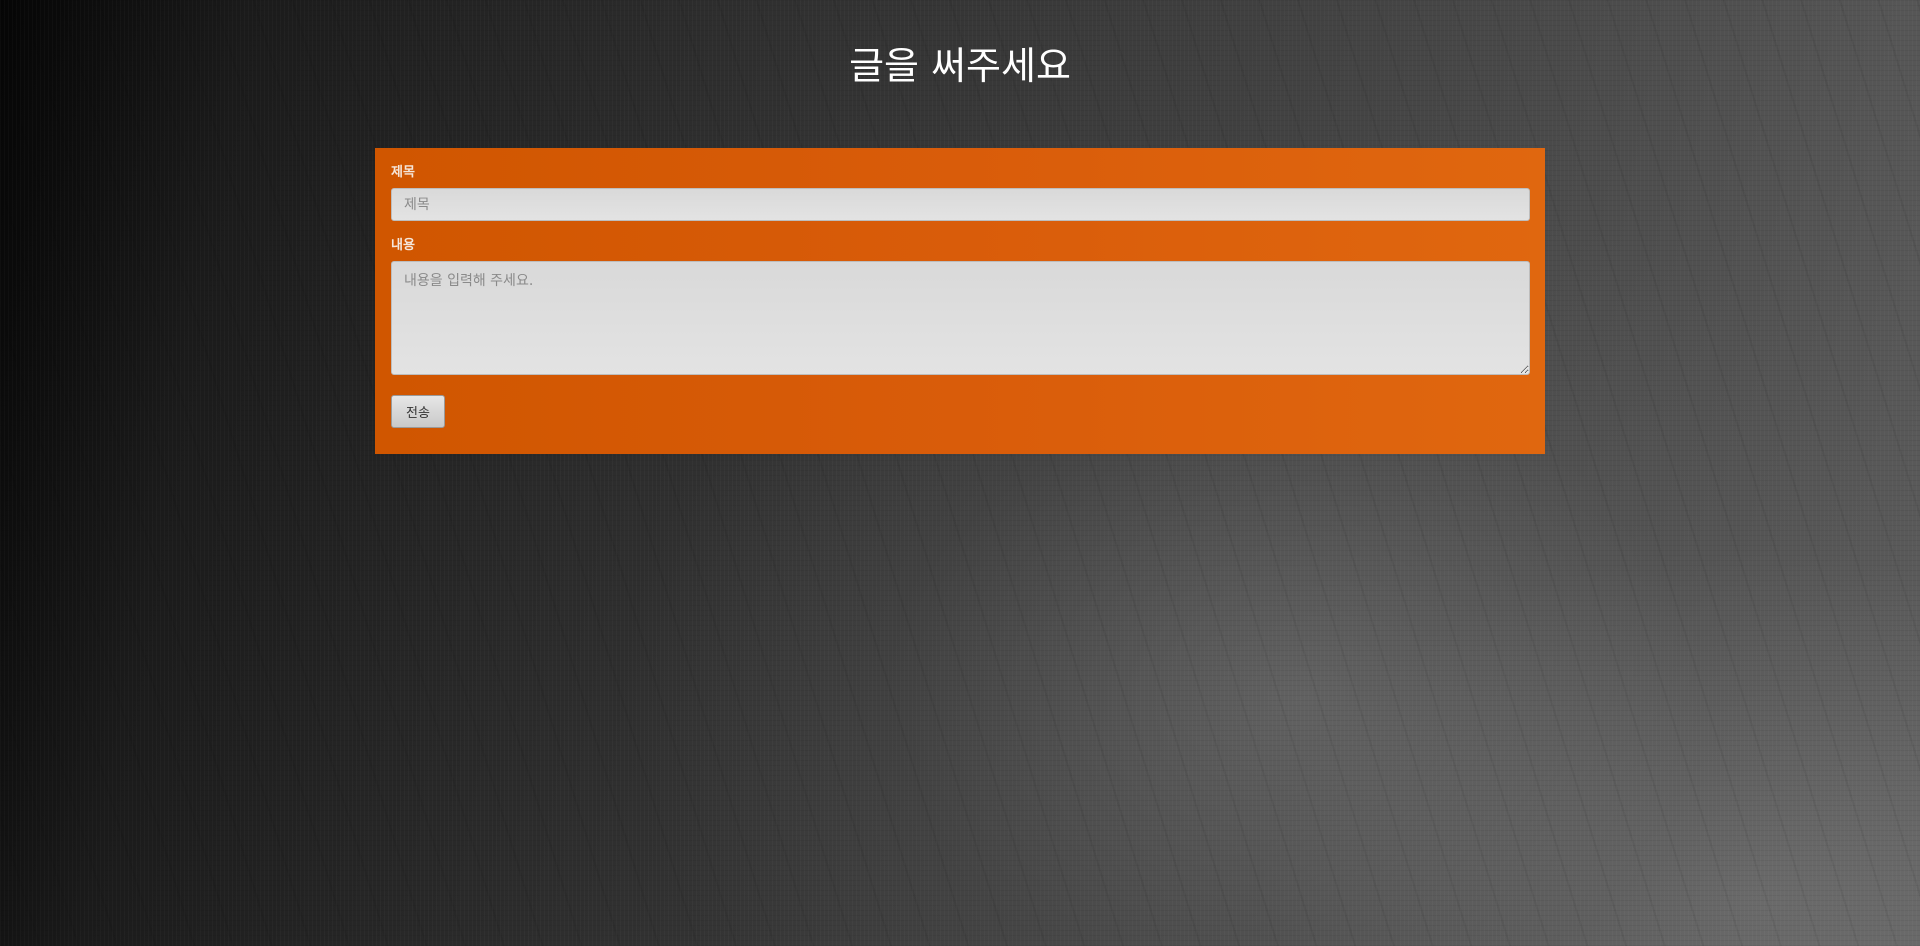  I want to click on content-label: 내용, so click(403, 245).